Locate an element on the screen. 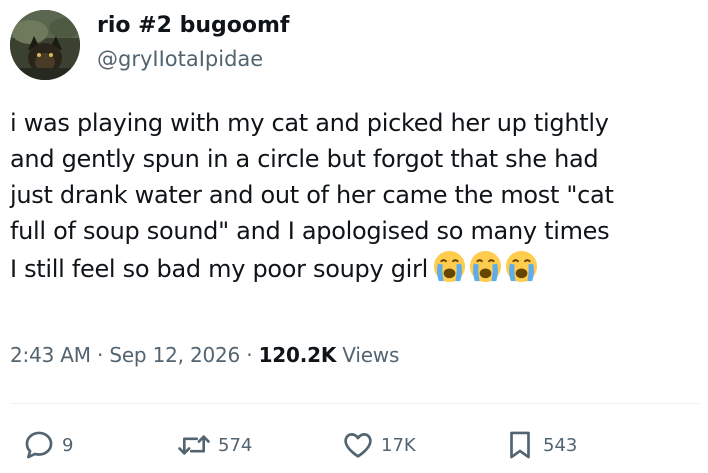  avatar is located at coordinates (45, 45).